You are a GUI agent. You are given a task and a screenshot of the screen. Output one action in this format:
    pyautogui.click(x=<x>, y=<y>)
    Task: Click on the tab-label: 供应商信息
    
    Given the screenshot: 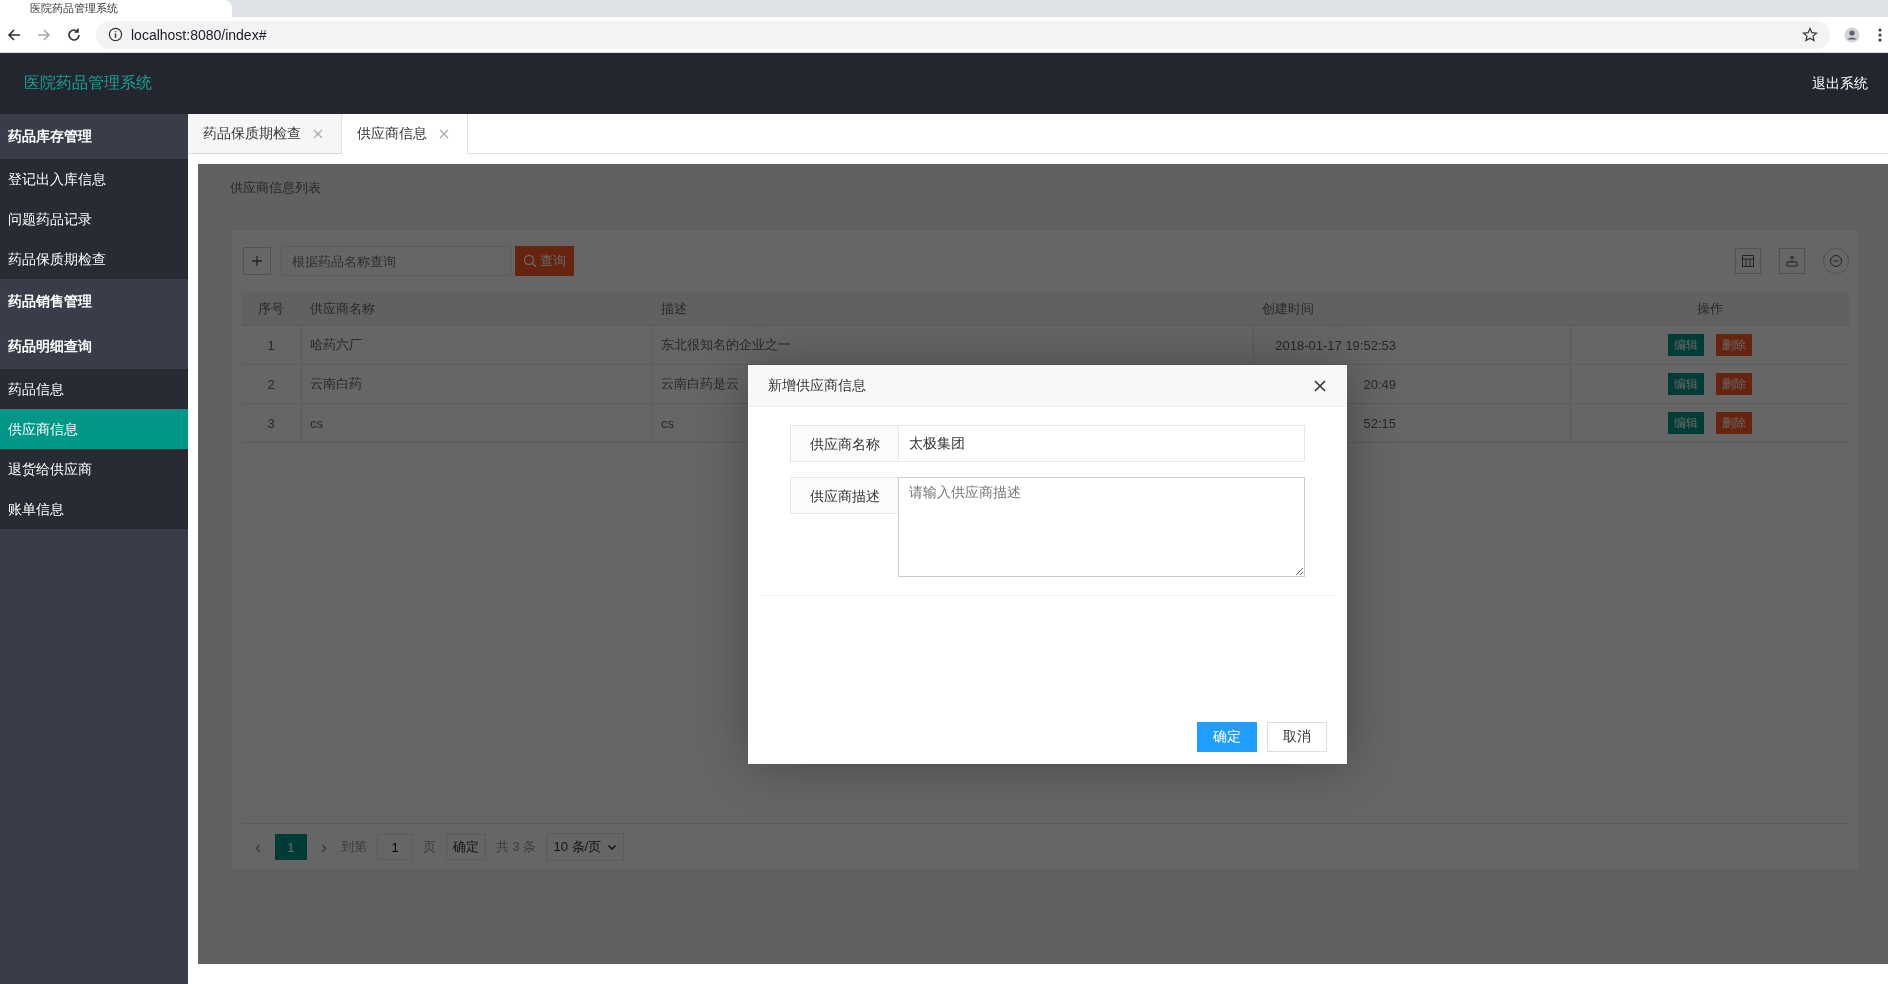 What is the action you would take?
    pyautogui.click(x=392, y=134)
    